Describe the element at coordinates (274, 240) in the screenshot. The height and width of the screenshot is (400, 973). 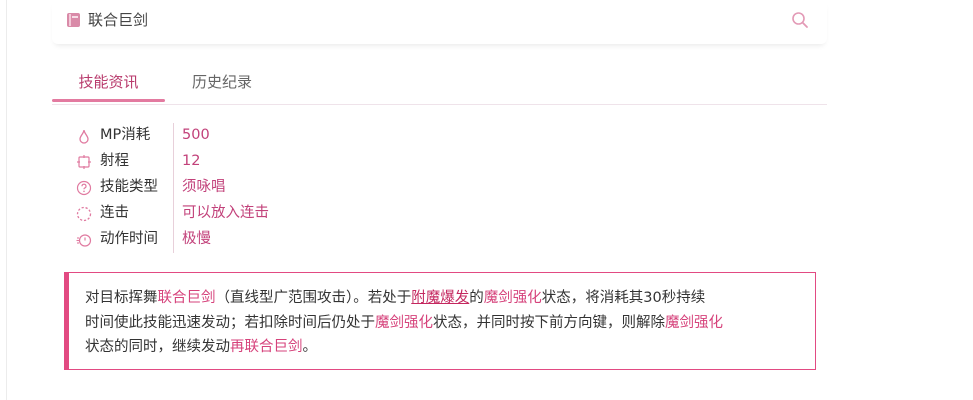
I see `stat-row-cast-time: 动作时间 极慢` at that location.